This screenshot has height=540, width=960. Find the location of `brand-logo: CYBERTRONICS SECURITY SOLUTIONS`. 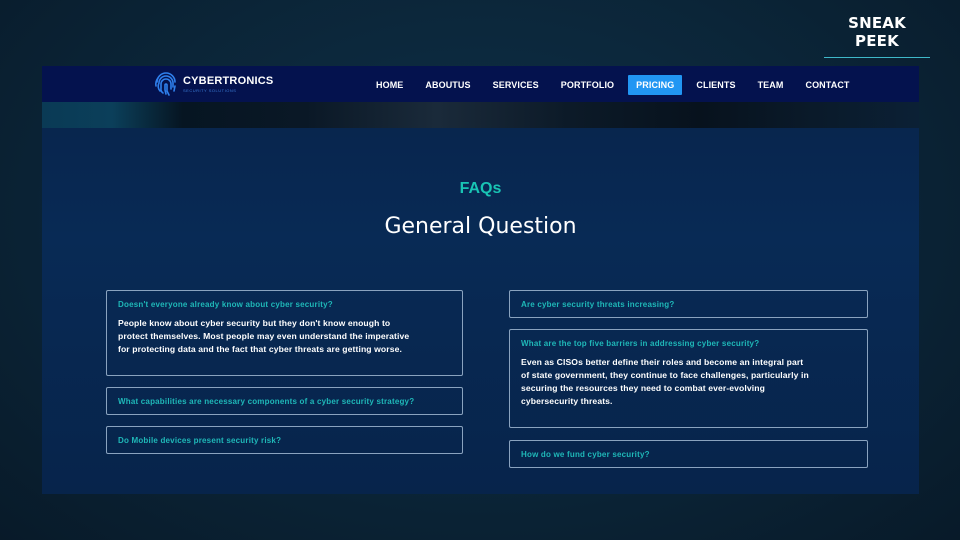

brand-logo: CYBERTRONICS SECURITY SOLUTIONS is located at coordinates (212, 84).